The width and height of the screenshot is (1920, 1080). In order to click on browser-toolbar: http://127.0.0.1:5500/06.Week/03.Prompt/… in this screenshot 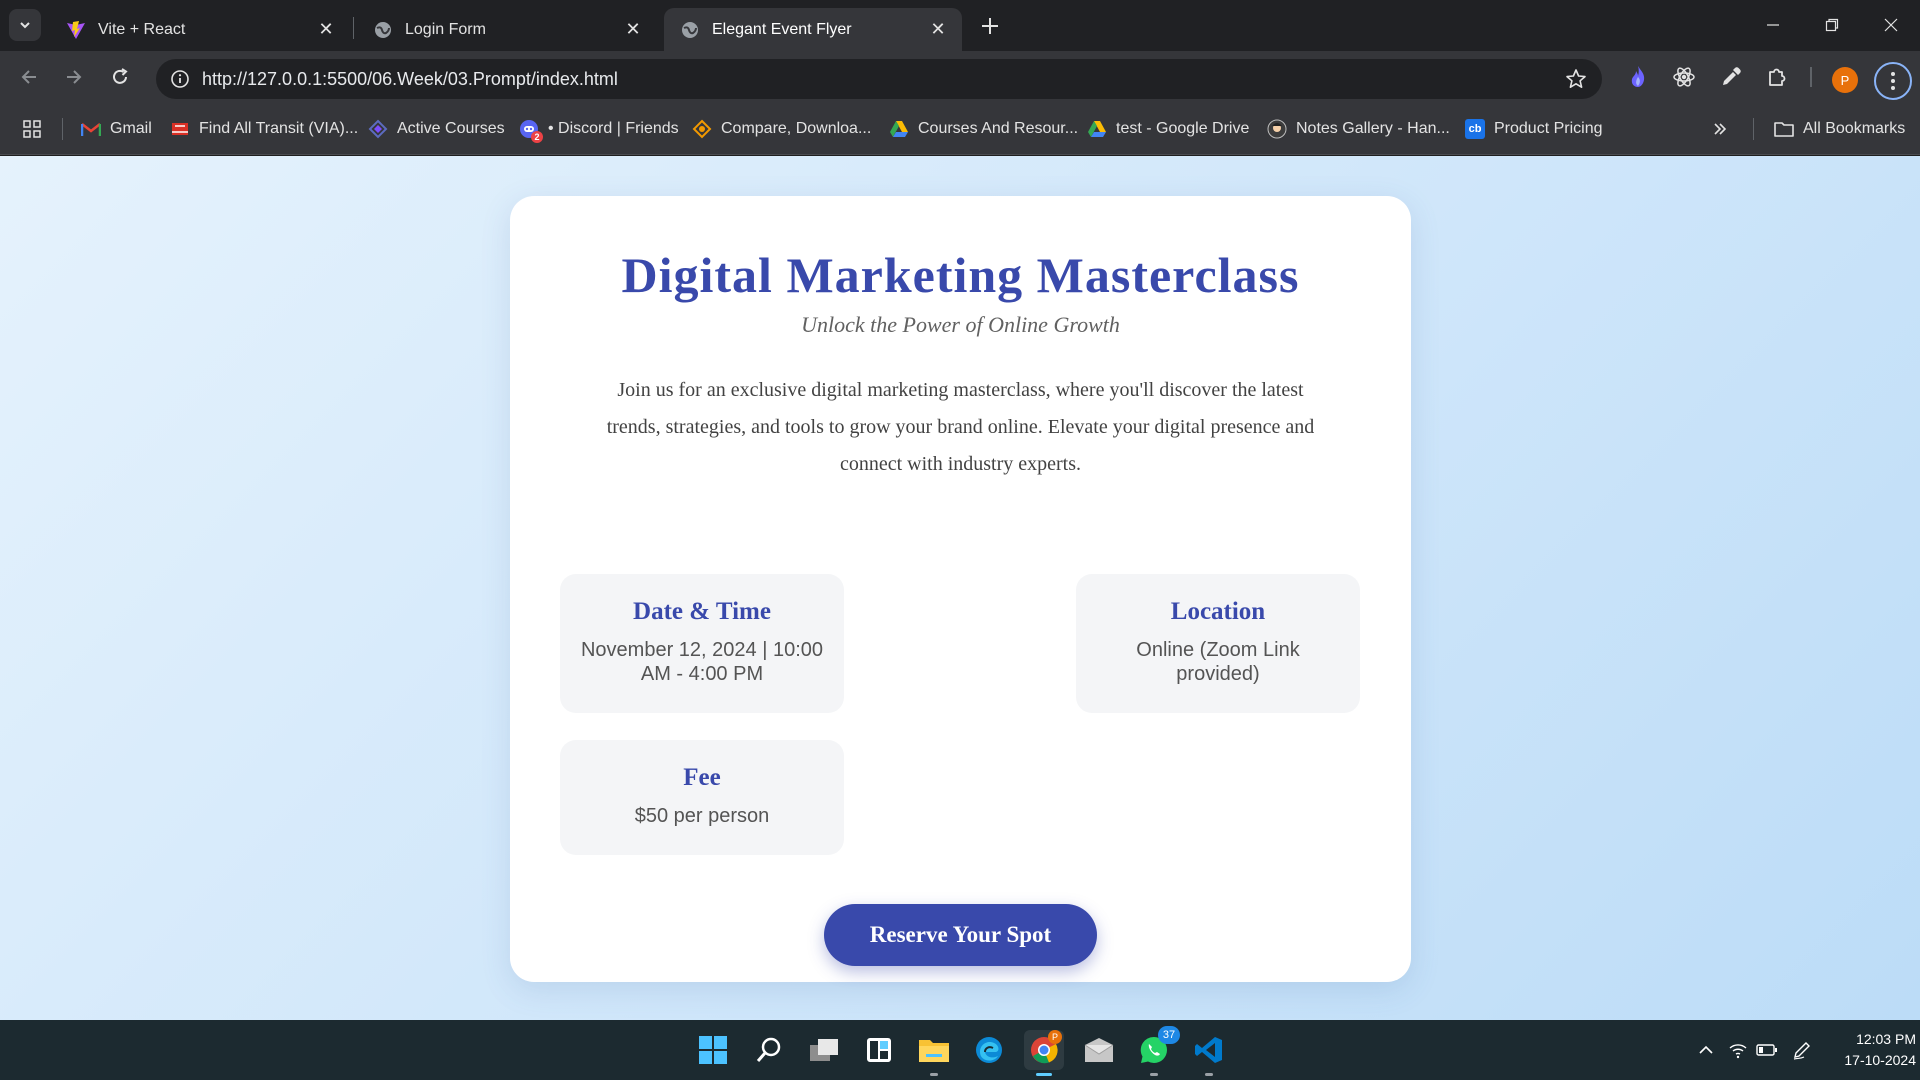, I will do `click(960, 76)`.